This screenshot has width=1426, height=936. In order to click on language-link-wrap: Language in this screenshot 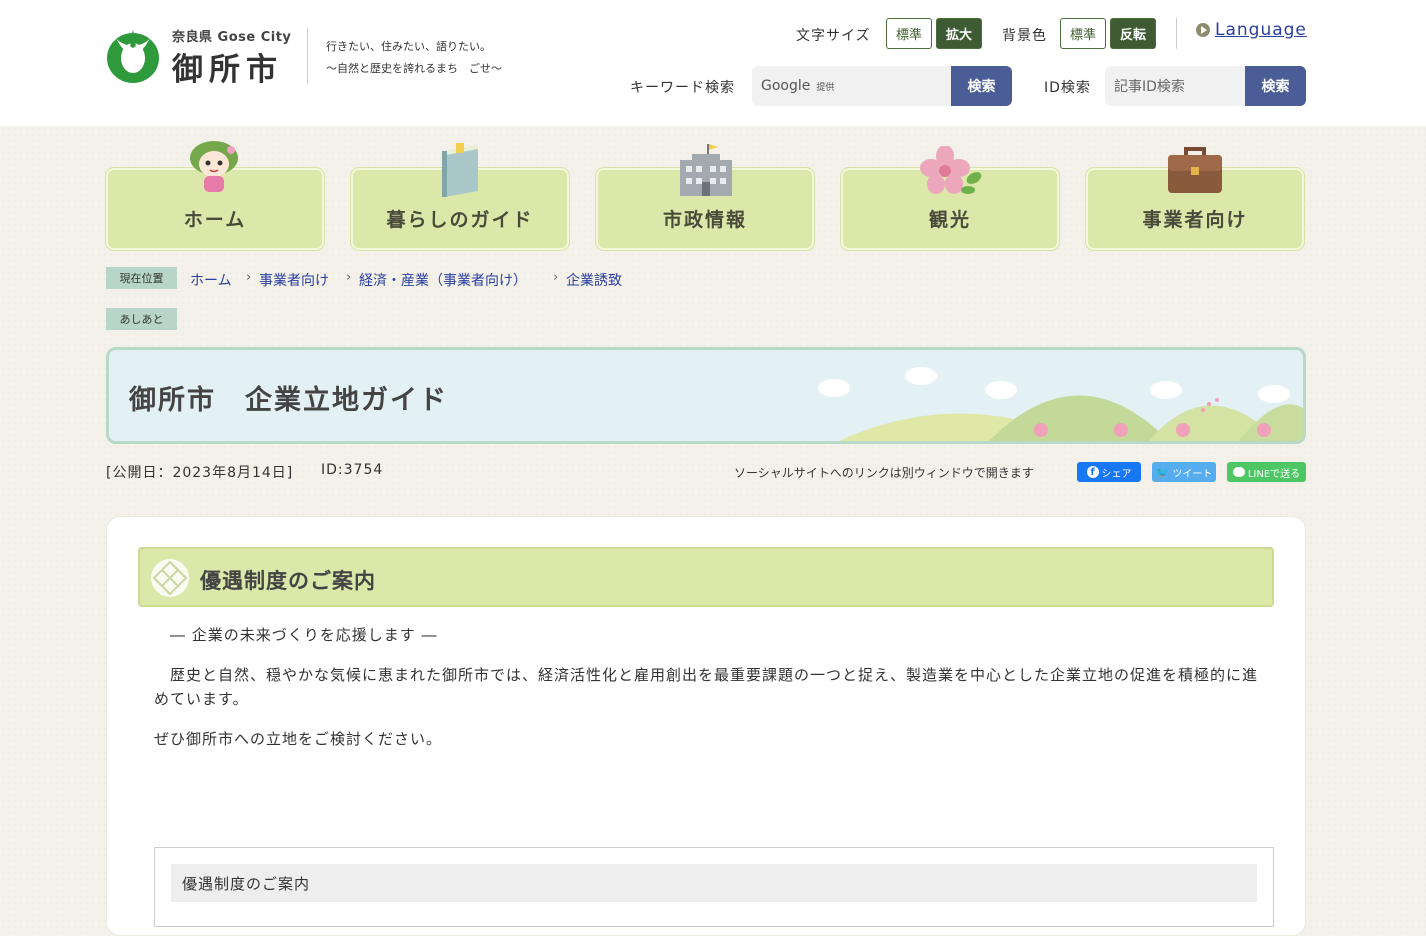, I will do `click(1251, 30)`.